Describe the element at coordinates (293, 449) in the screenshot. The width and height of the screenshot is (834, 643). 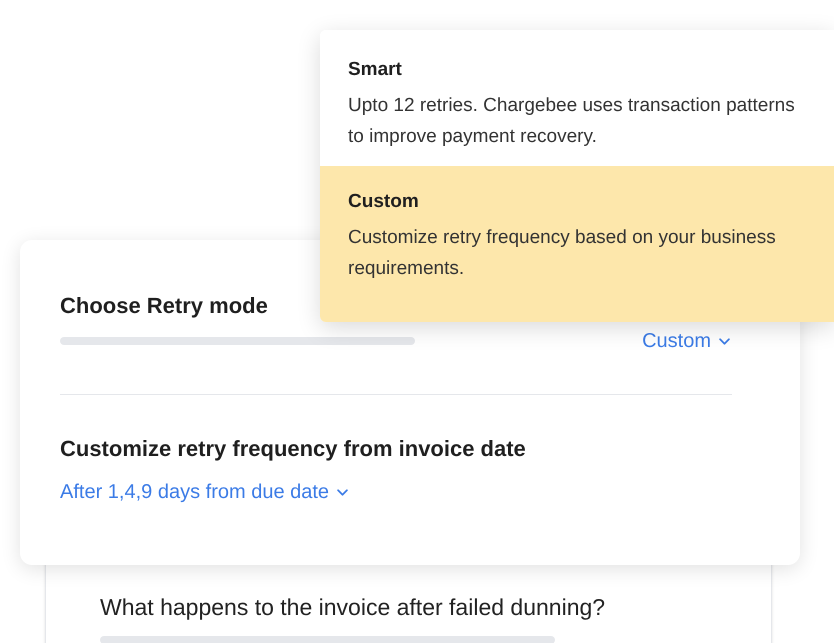
I see `frequency-label: Customize retry frequency from invoice date` at that location.